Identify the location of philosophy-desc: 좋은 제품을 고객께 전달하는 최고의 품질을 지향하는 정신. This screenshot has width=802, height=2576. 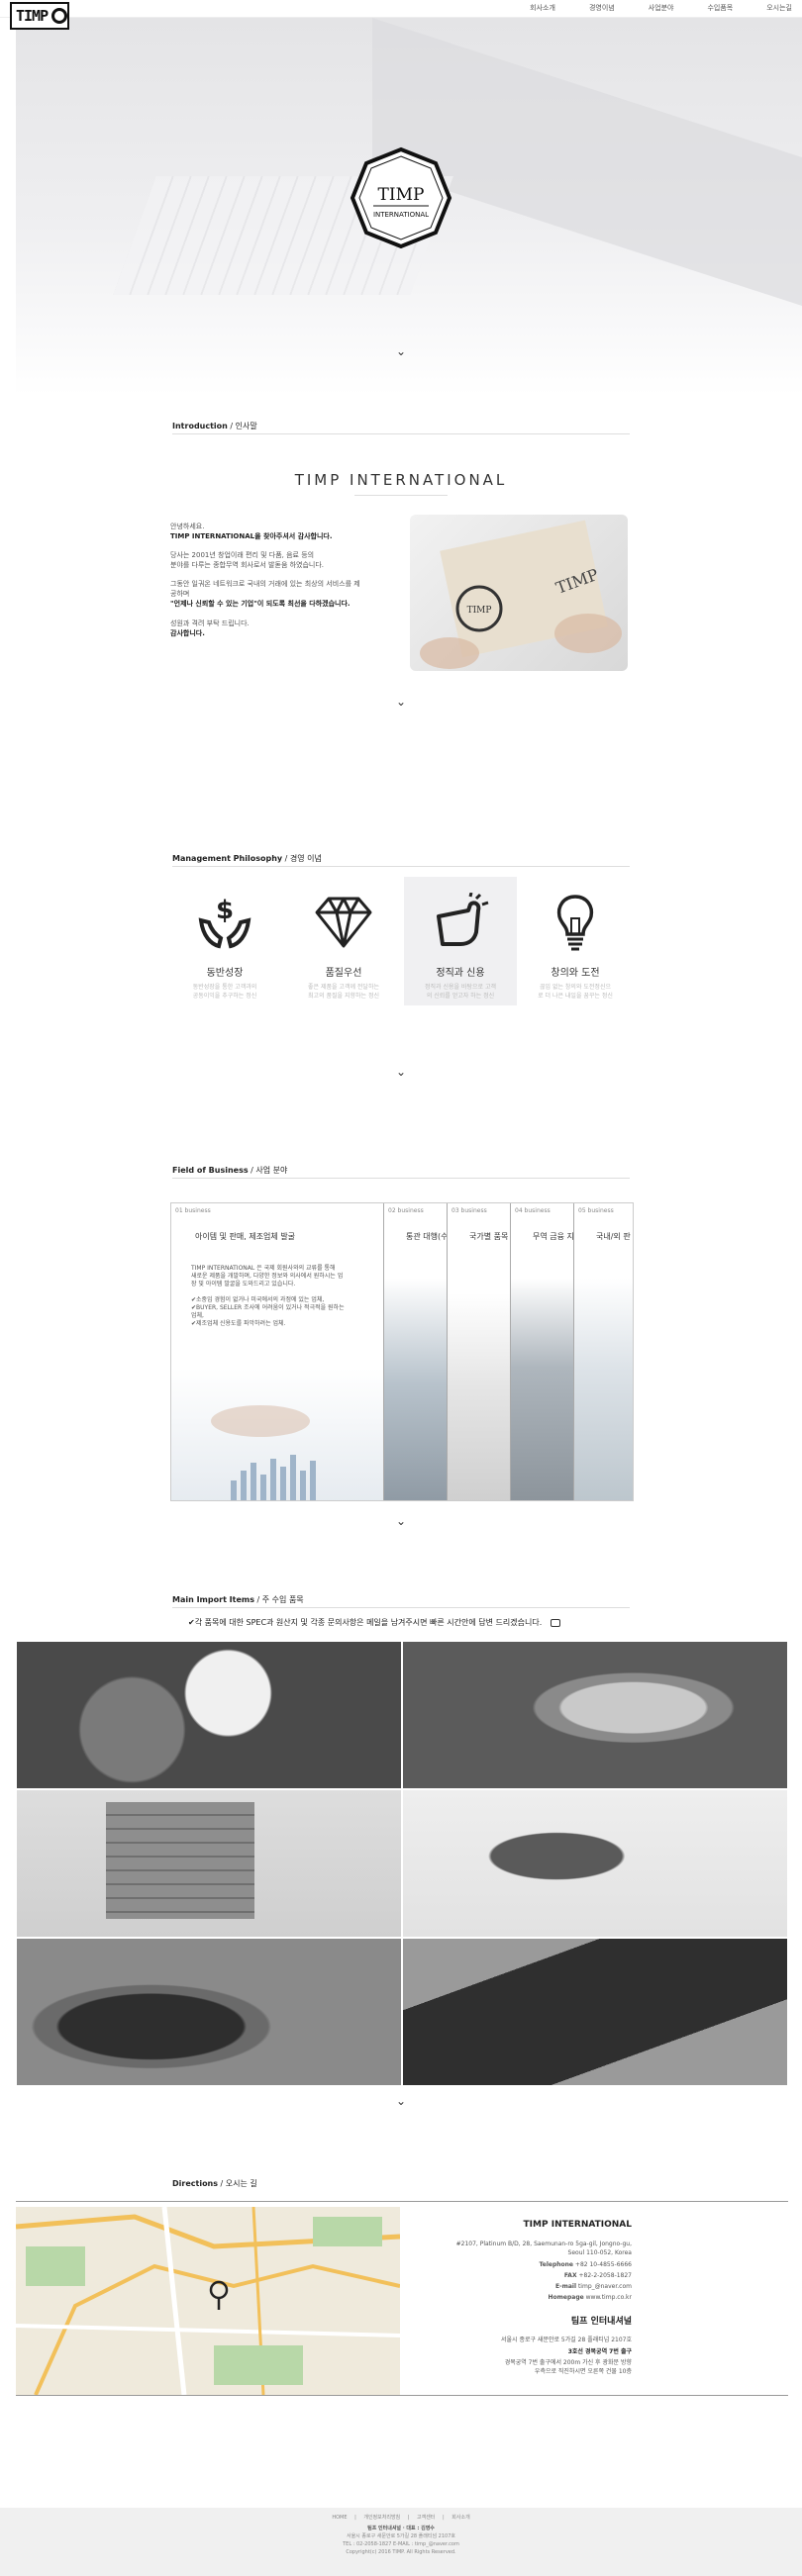
(343, 992).